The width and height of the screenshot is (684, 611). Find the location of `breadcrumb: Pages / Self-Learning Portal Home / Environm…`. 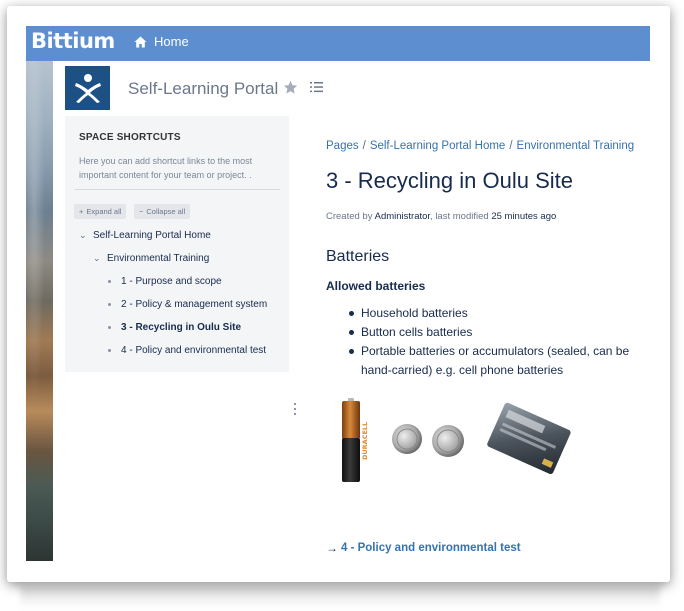

breadcrumb: Pages / Self-Learning Portal Home / Environm… is located at coordinates (480, 146).